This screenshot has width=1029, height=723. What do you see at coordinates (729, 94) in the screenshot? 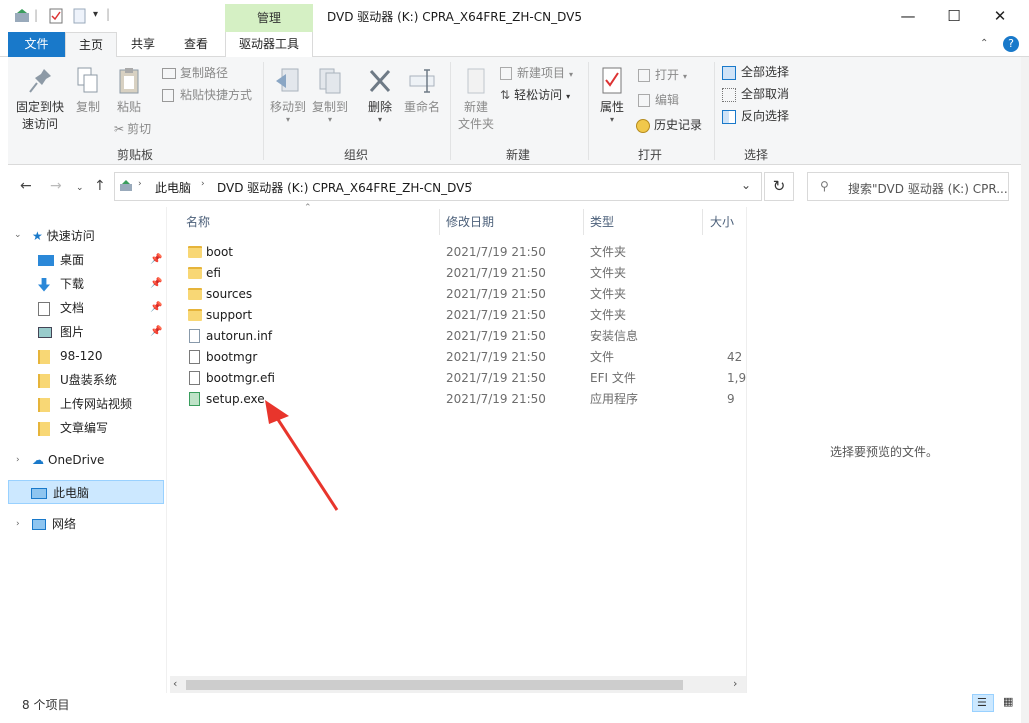
I see `select-none-icon` at bounding box center [729, 94].